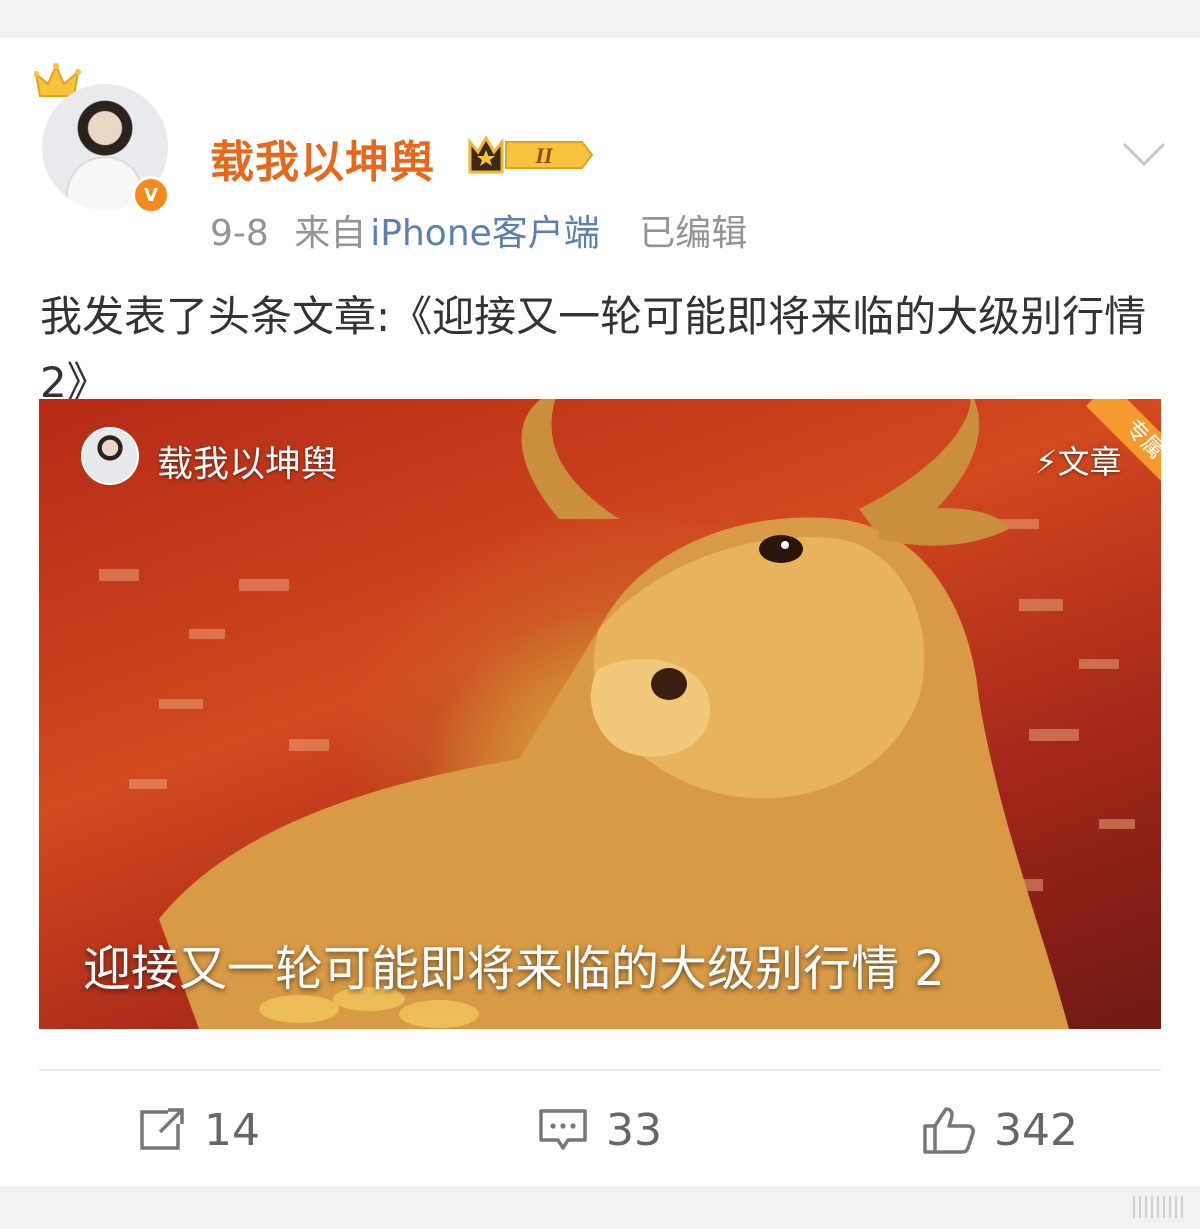 The image size is (1200, 1229). Describe the element at coordinates (247, 464) in the screenshot. I see `article-author-name: 载我以坤舆` at that location.